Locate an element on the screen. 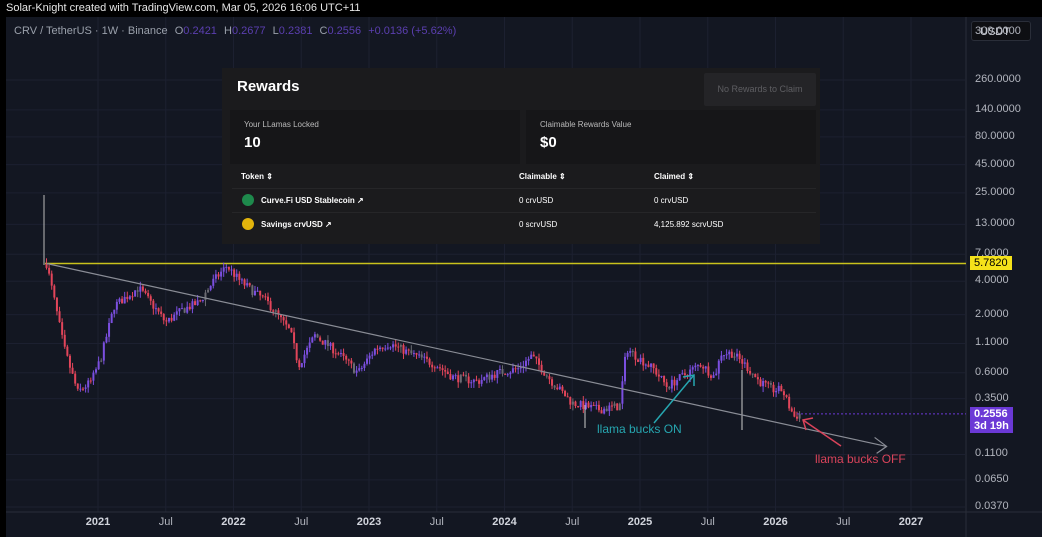 Image resolution: width=1042 pixels, height=537 pixels. time-axis-label: 2022 is located at coordinates (233, 522).